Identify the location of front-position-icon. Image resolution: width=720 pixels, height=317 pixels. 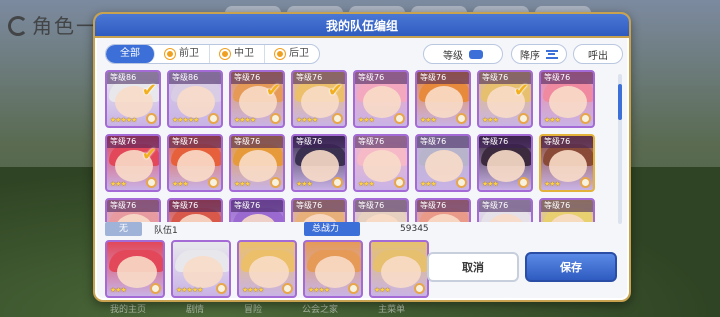
(170, 54).